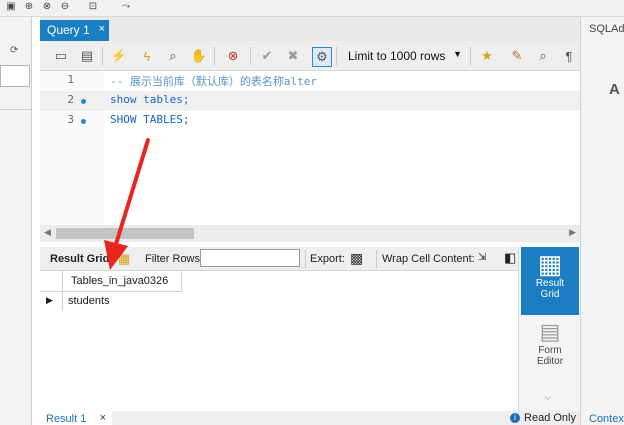 Image resolution: width=624 pixels, height=425 pixels. What do you see at coordinates (310, 418) in the screenshot?
I see `result-tab-bar: Result 1 × i Read Only` at bounding box center [310, 418].